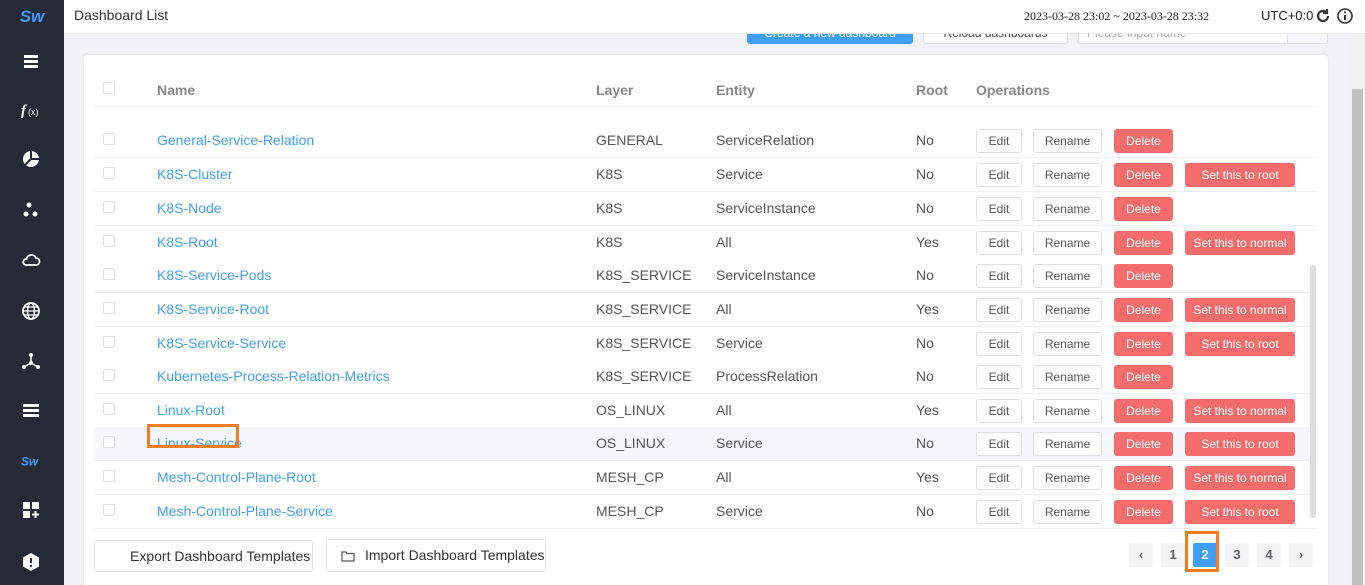  What do you see at coordinates (236, 477) in the screenshot?
I see `dashboard-name-link: Mesh-Control-Plane-Root` at bounding box center [236, 477].